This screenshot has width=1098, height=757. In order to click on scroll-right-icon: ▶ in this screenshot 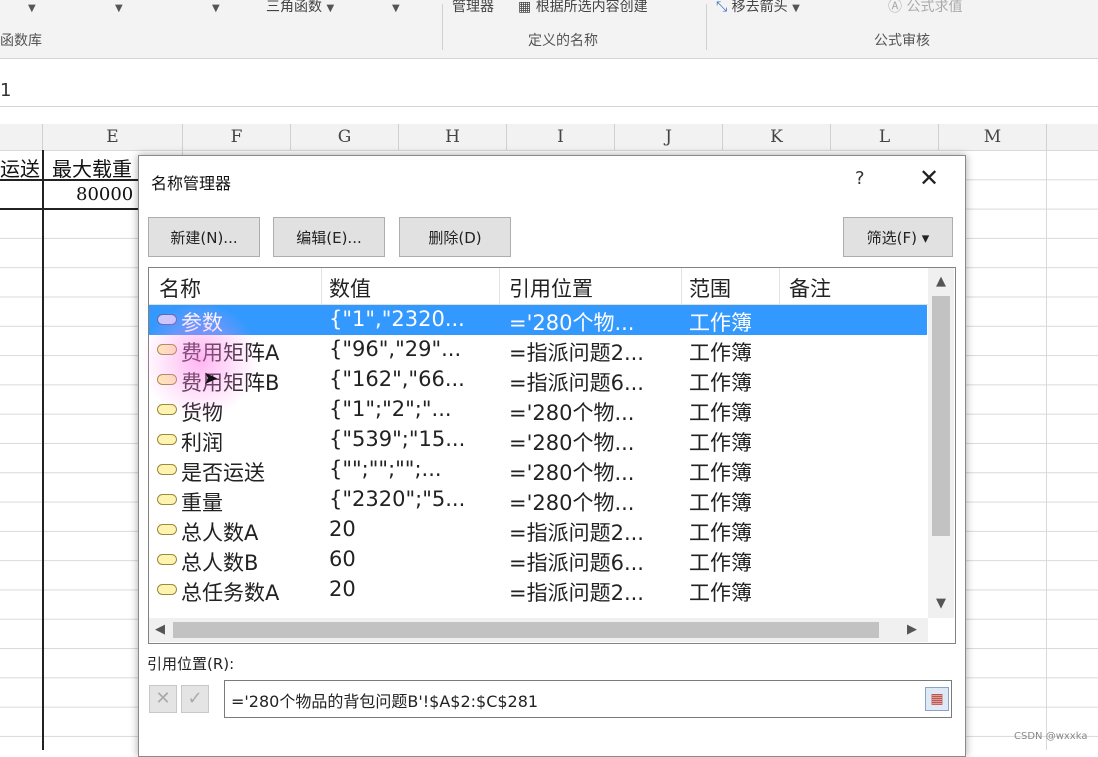, I will do `click(912, 629)`.